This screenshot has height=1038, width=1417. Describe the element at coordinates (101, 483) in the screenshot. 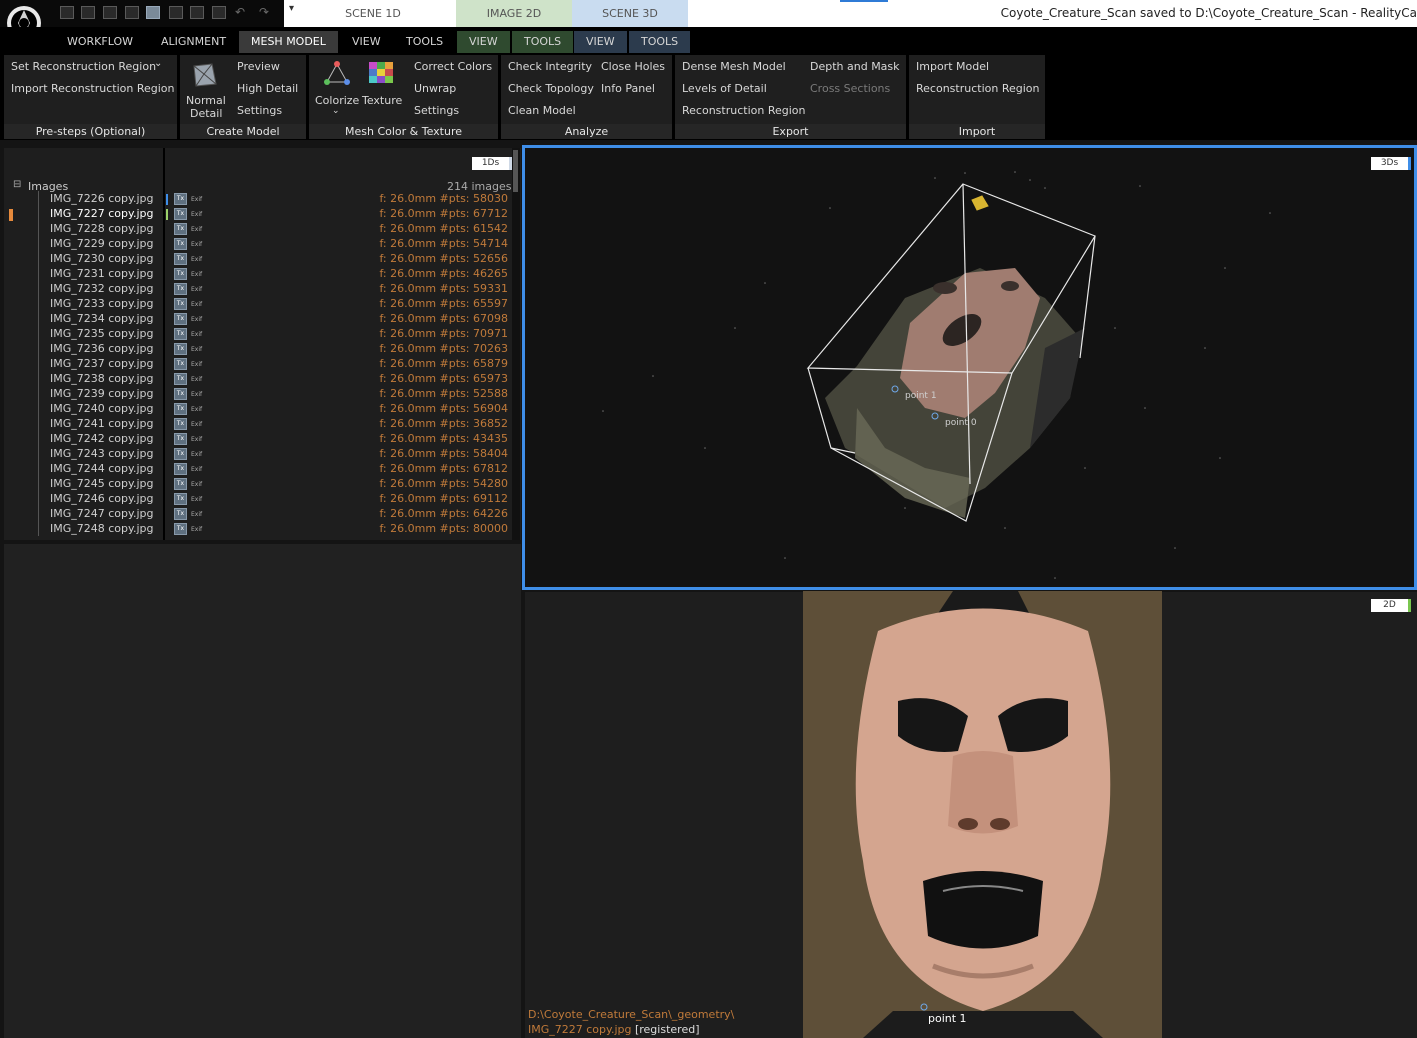

I see `image-name: IMG_7245 copy.jpg` at that location.